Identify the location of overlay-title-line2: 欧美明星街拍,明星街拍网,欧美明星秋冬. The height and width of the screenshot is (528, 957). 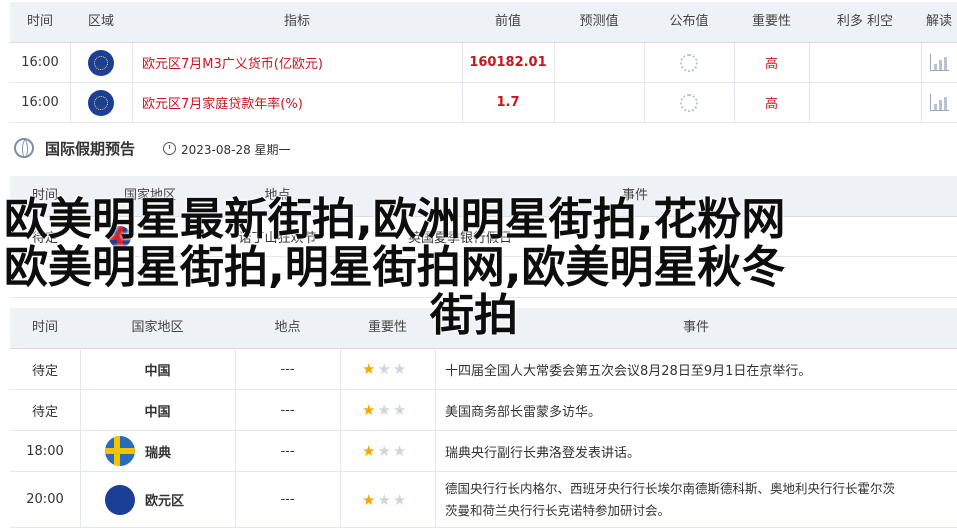
(395, 267).